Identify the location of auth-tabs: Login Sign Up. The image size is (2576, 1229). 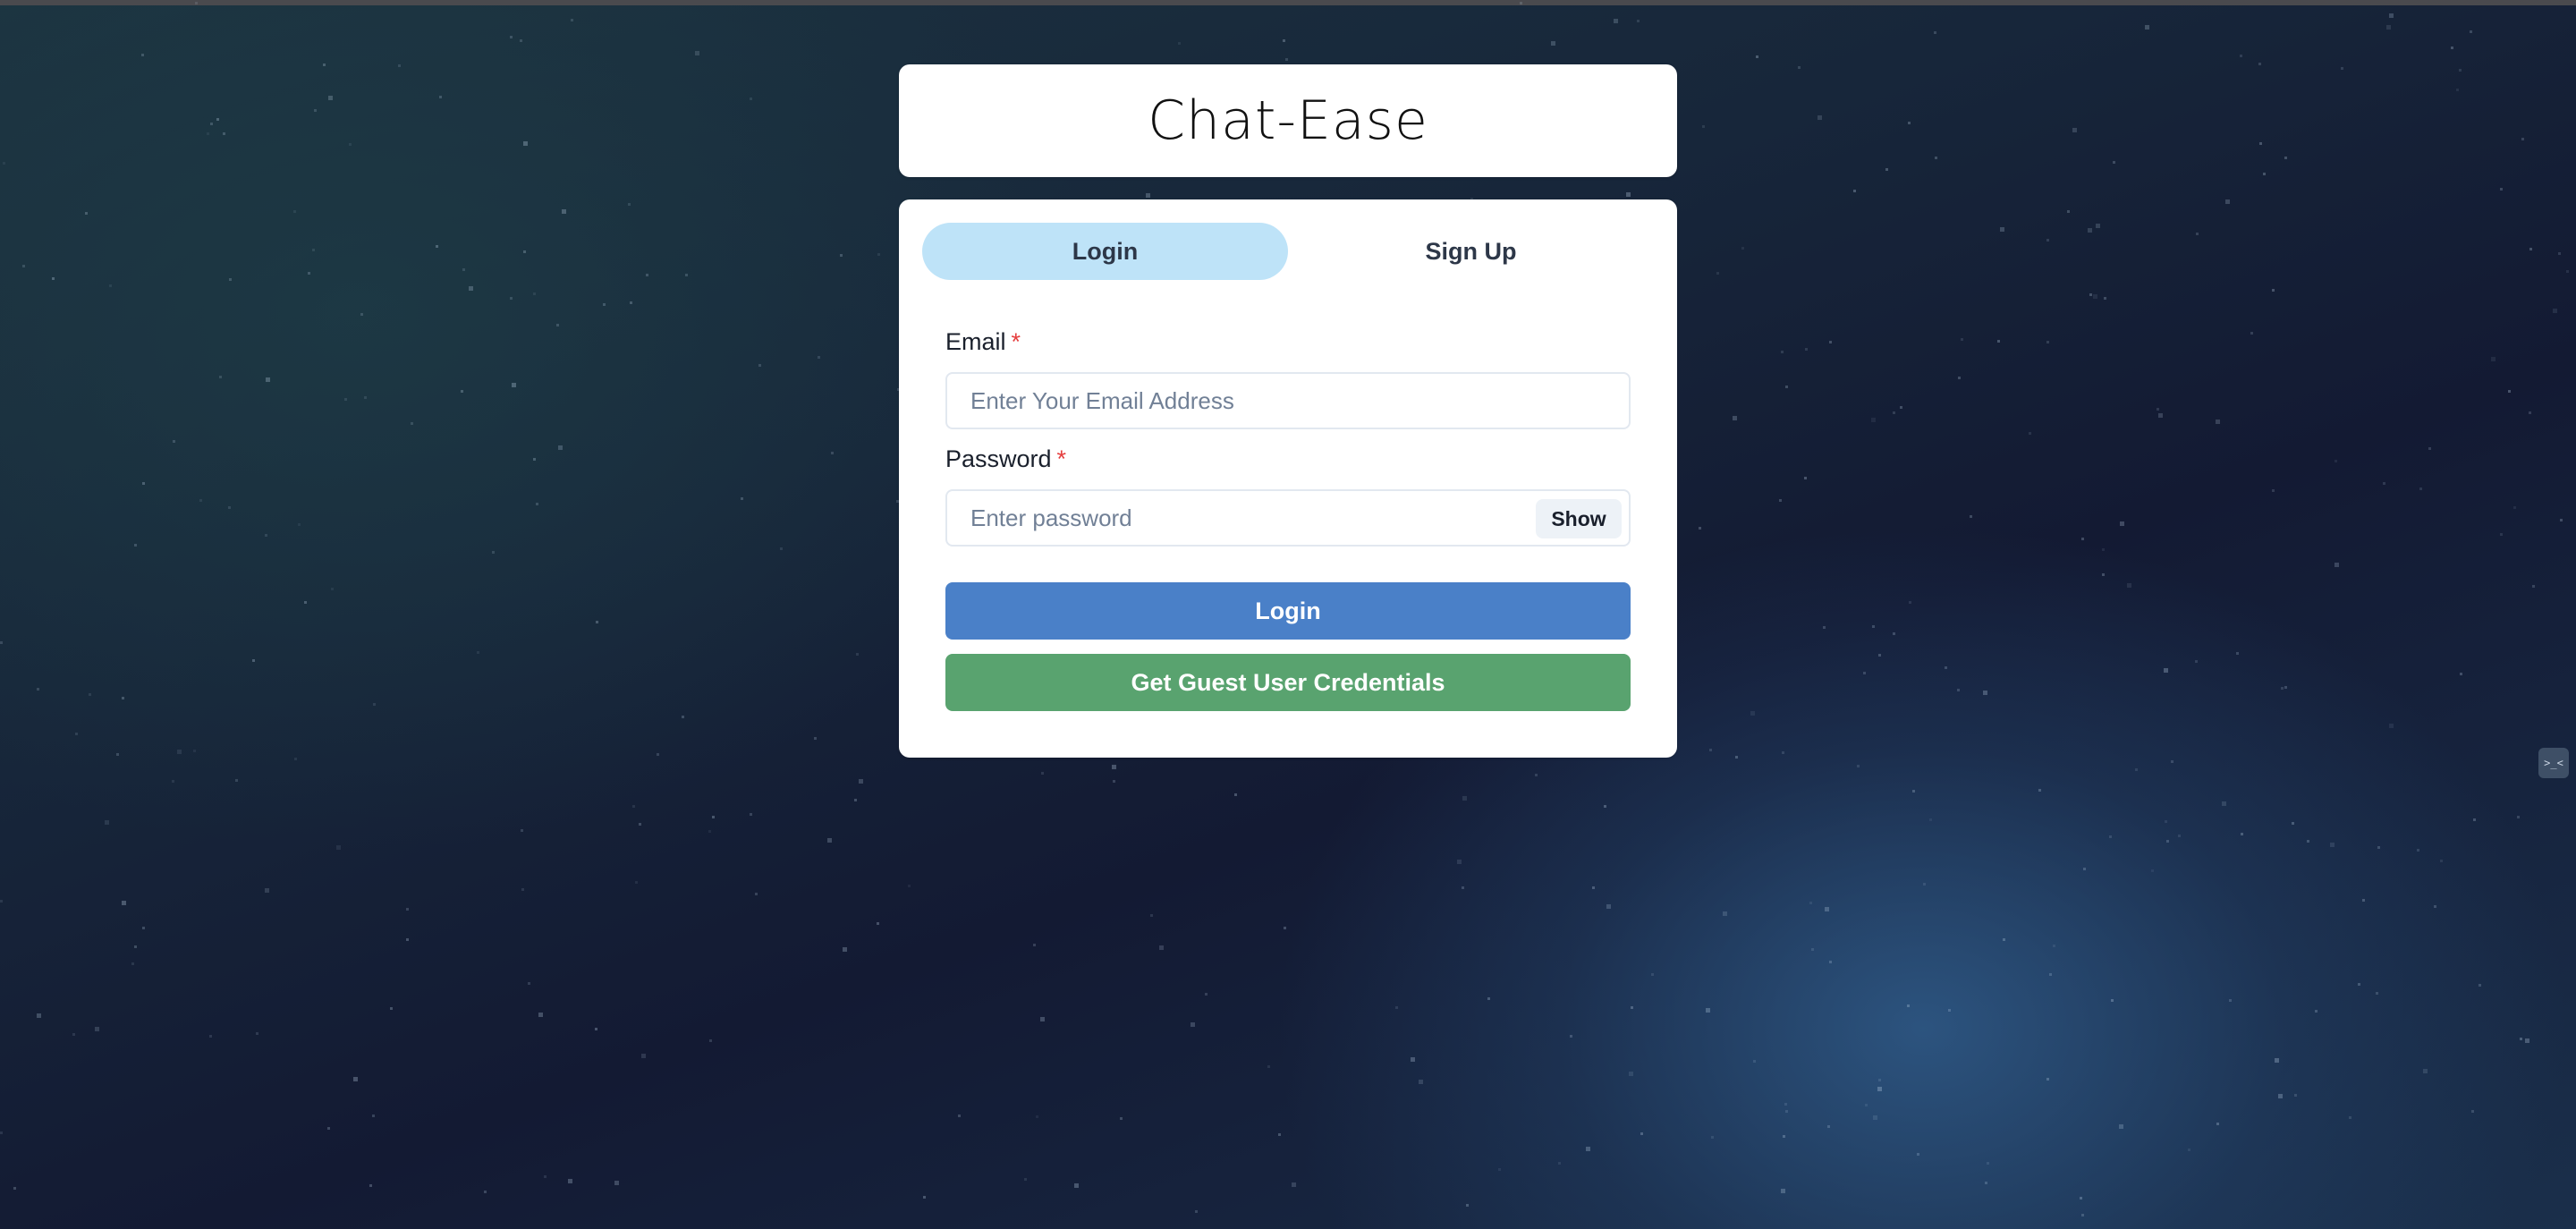
(1288, 251).